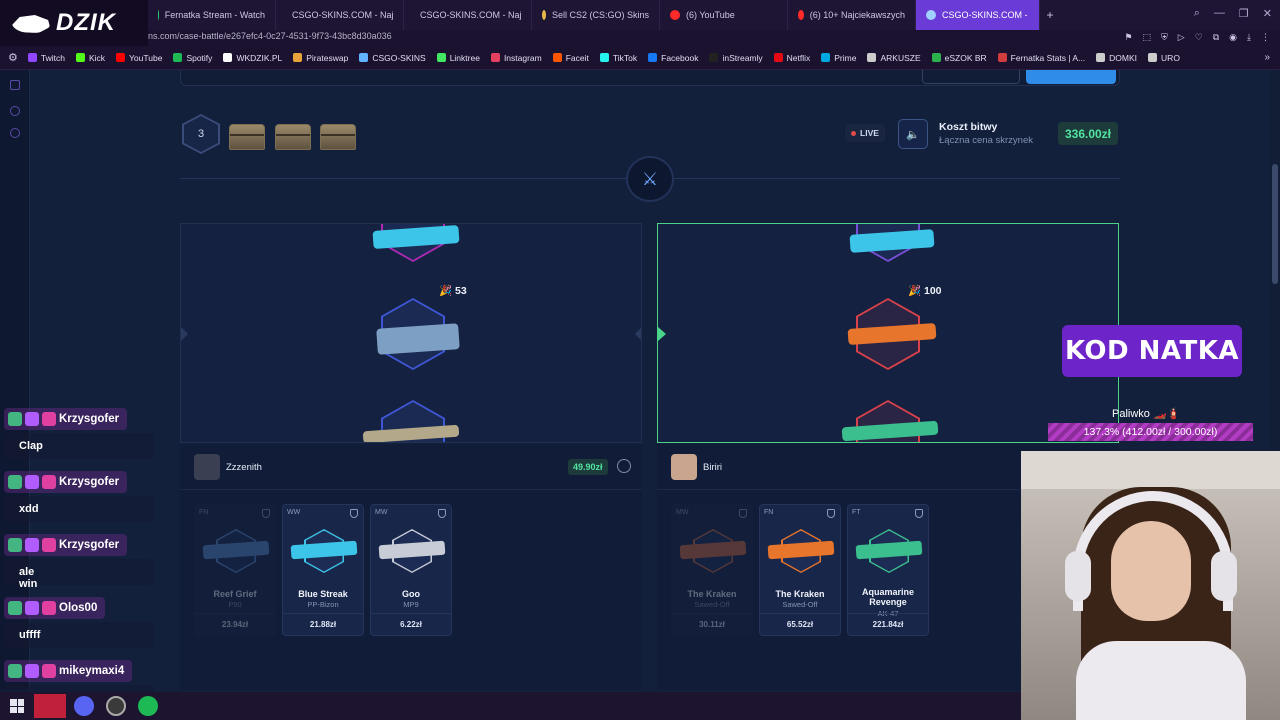  I want to click on weapon-image, so click(418, 339).